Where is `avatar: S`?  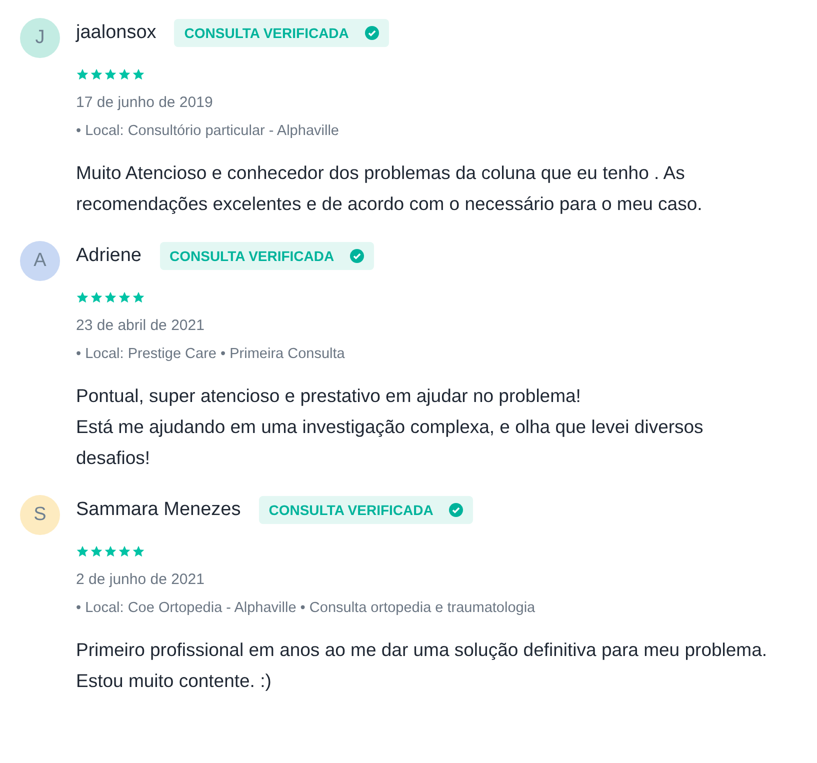
avatar: S is located at coordinates (40, 515).